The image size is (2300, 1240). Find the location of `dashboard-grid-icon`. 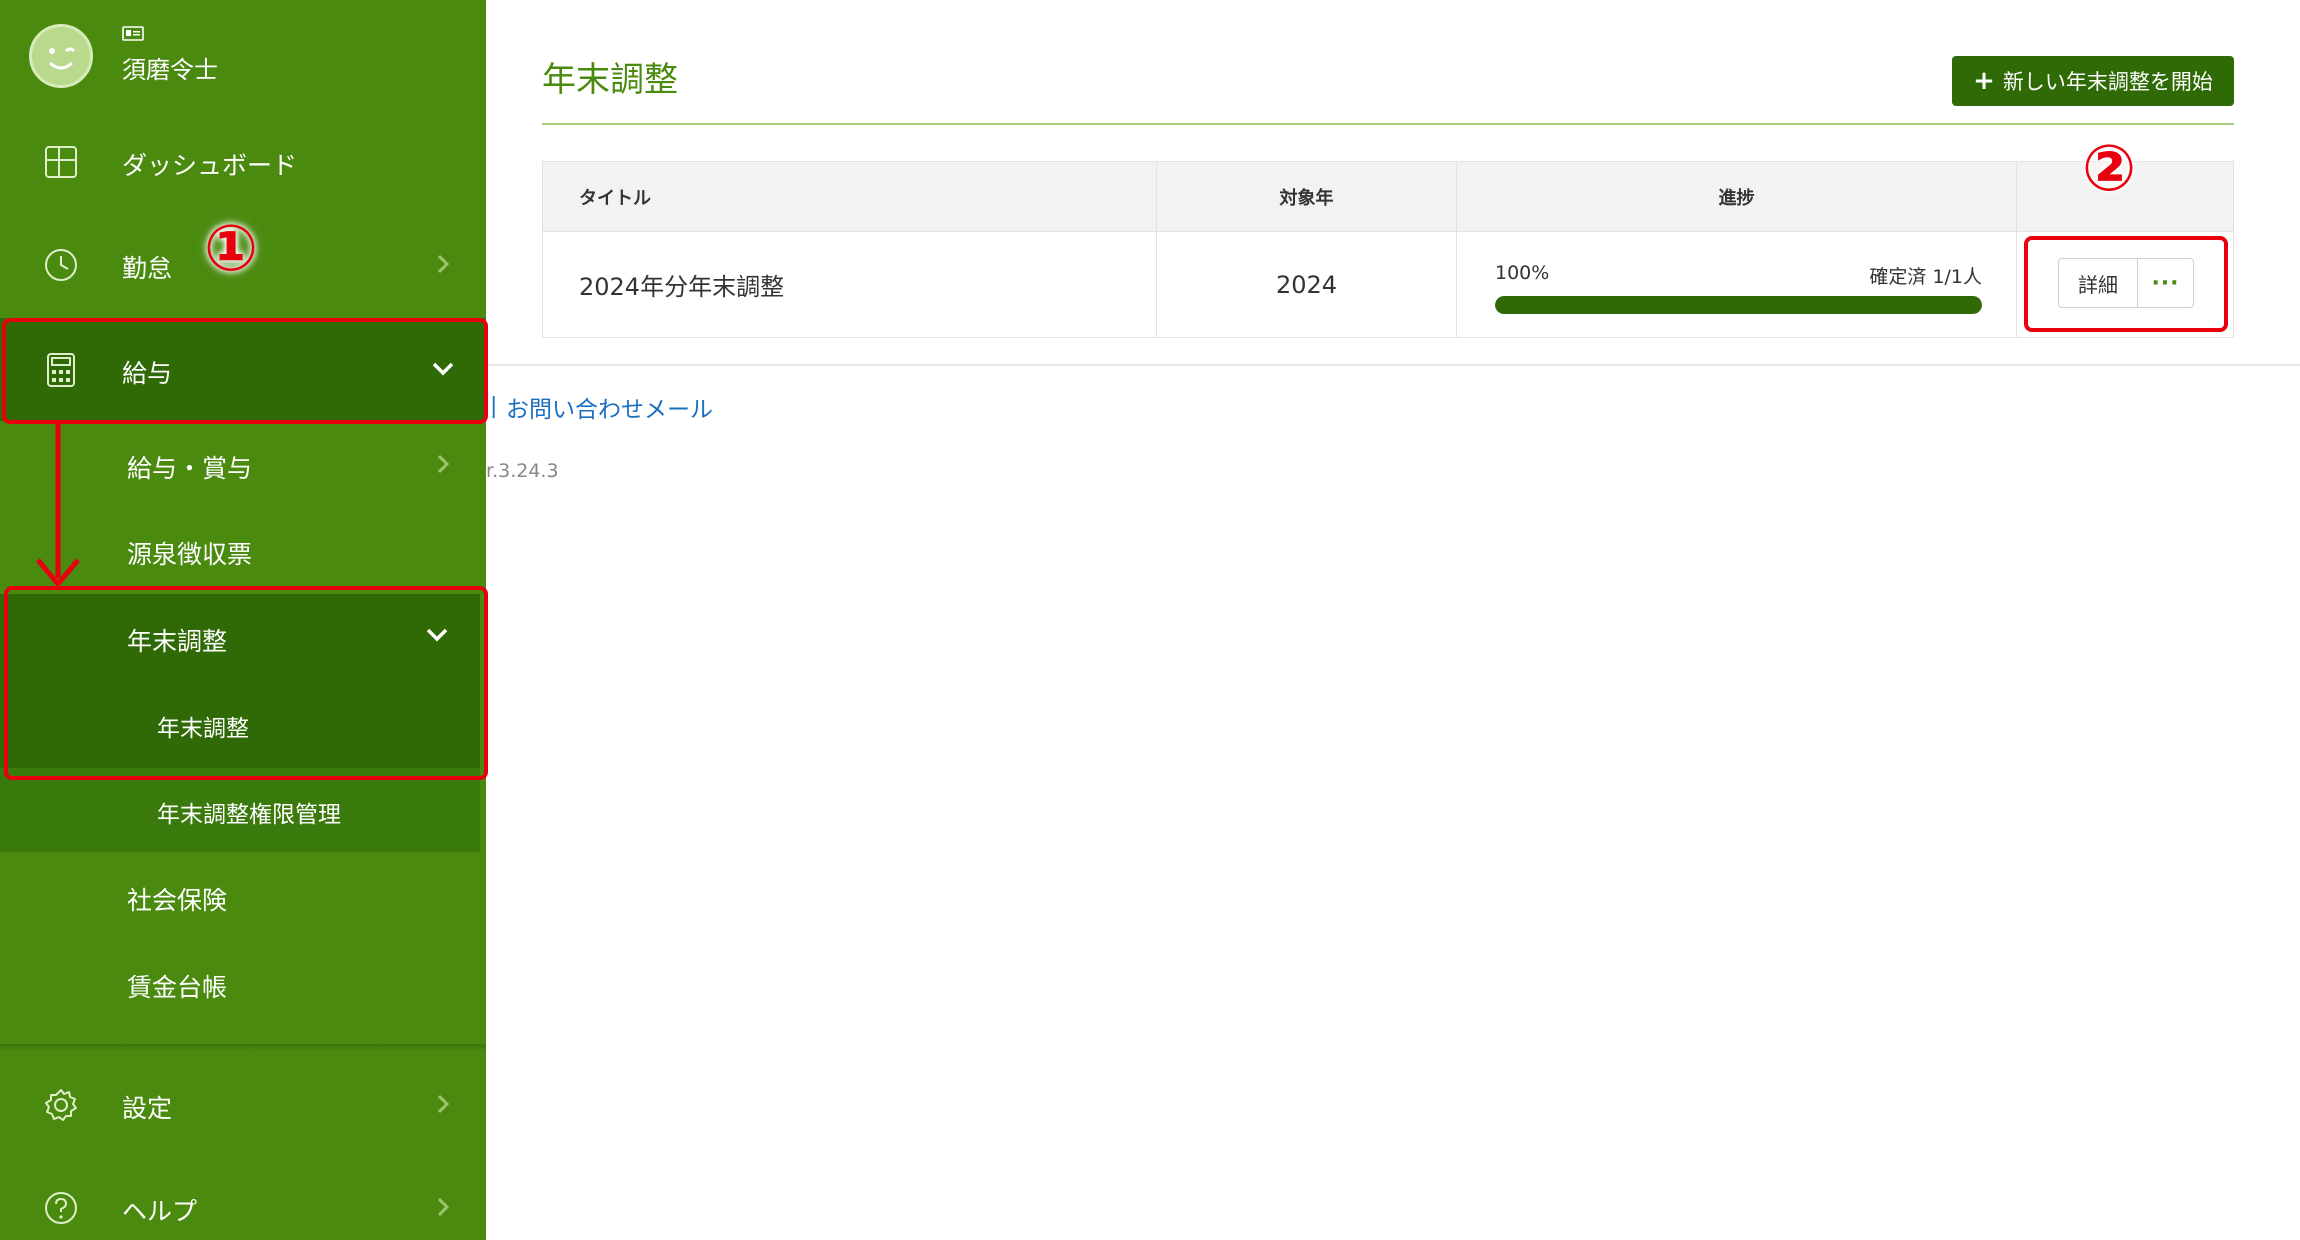

dashboard-grid-icon is located at coordinates (61, 162).